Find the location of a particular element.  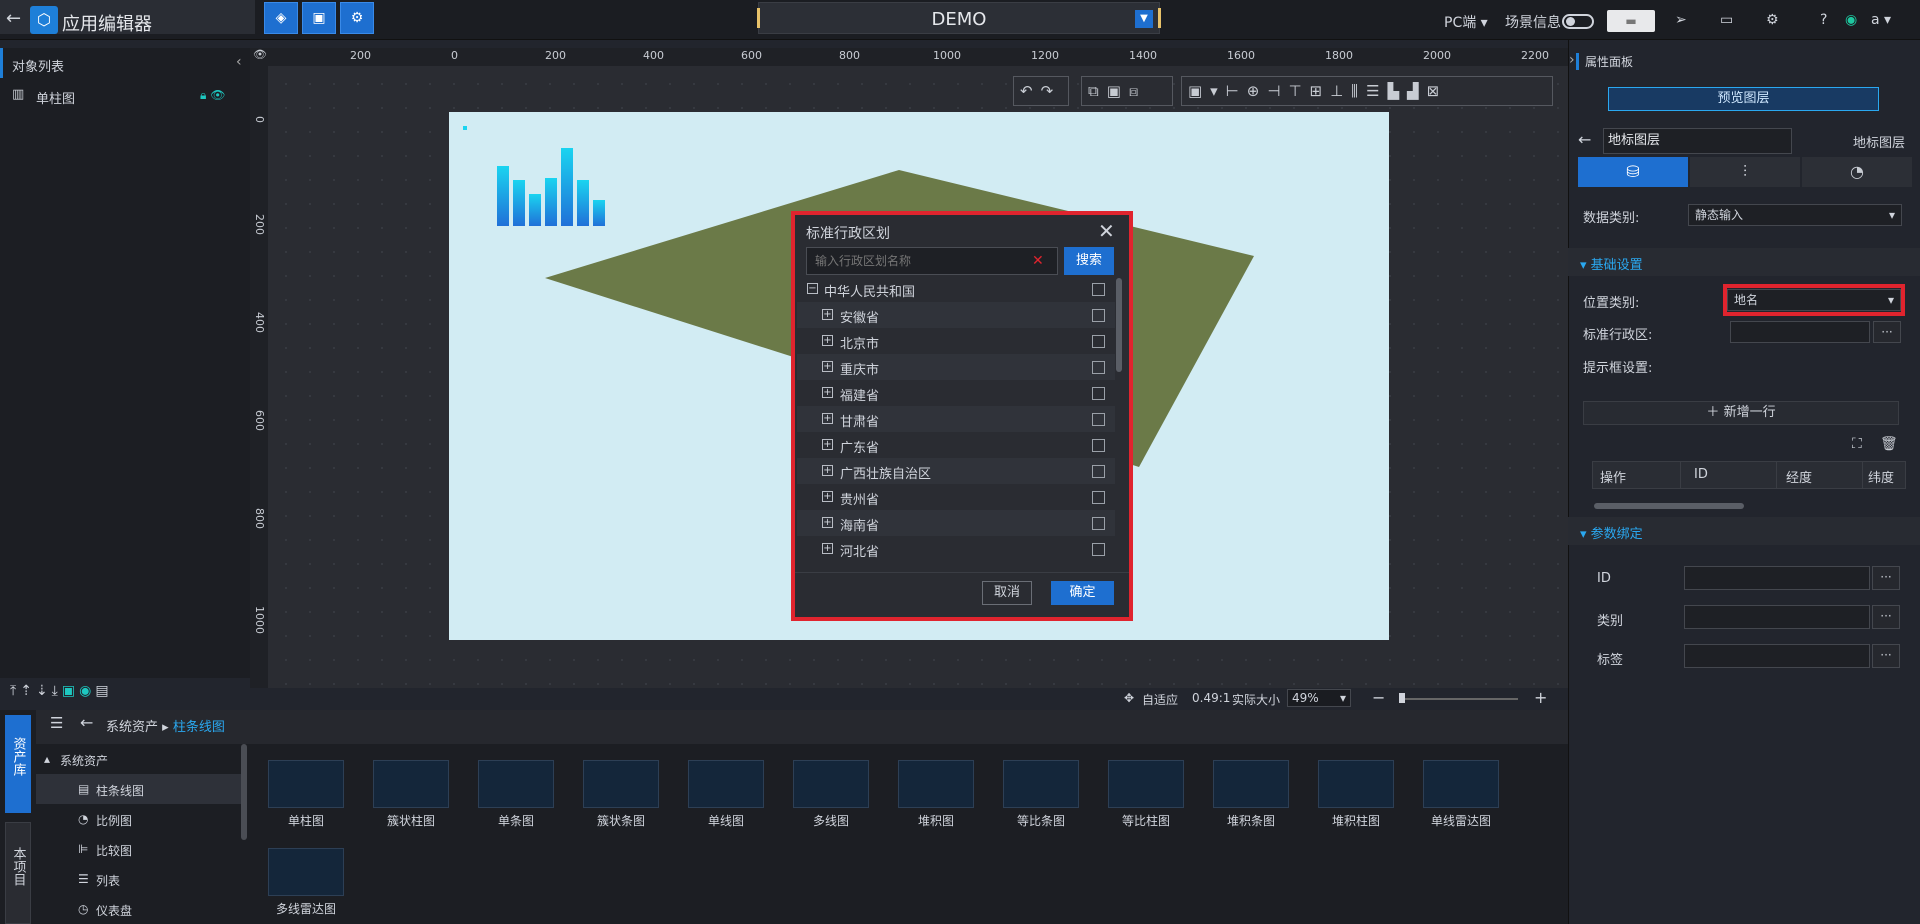

clear-icon: ✕ is located at coordinates (1038, 261).